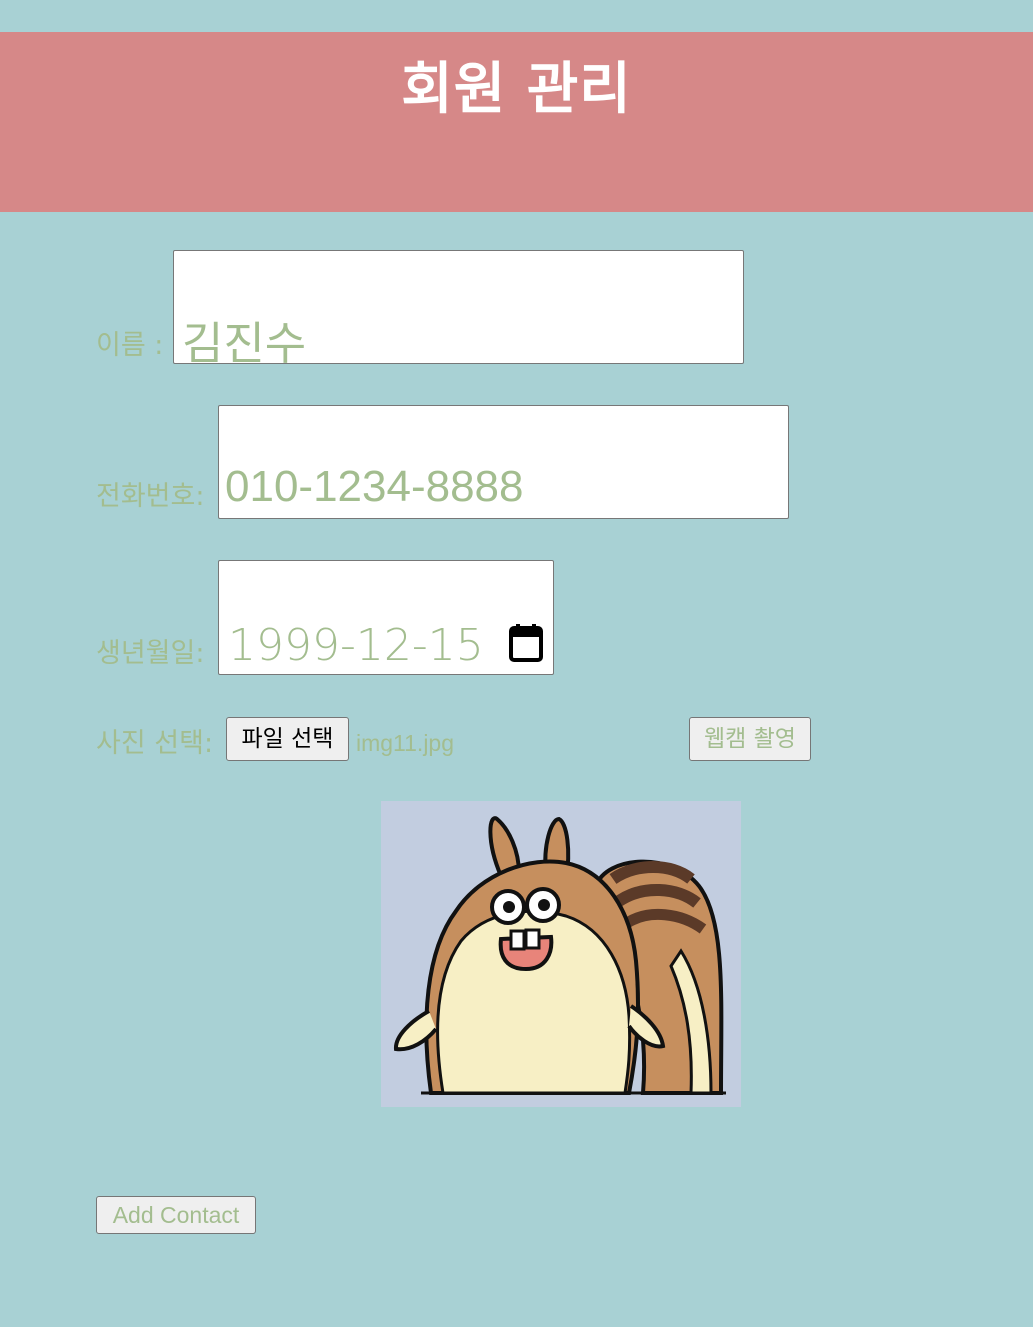 Image resolution: width=1033 pixels, height=1327 pixels. Describe the element at coordinates (176, 1215) in the screenshot. I see `add-contact-button: Add Contact` at that location.